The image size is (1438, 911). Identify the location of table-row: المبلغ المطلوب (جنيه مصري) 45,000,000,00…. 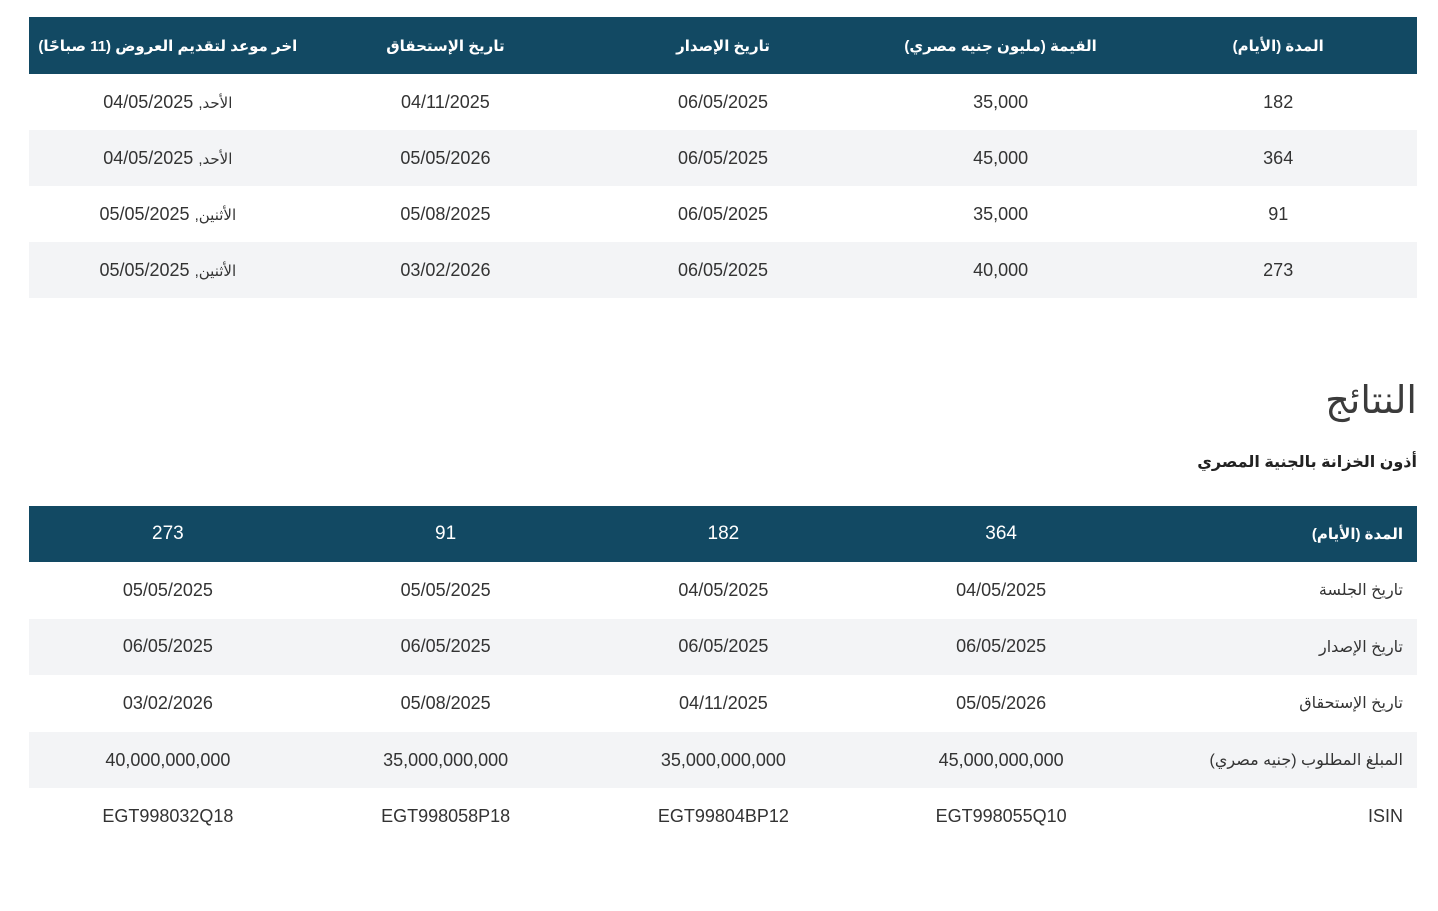
(723, 760).